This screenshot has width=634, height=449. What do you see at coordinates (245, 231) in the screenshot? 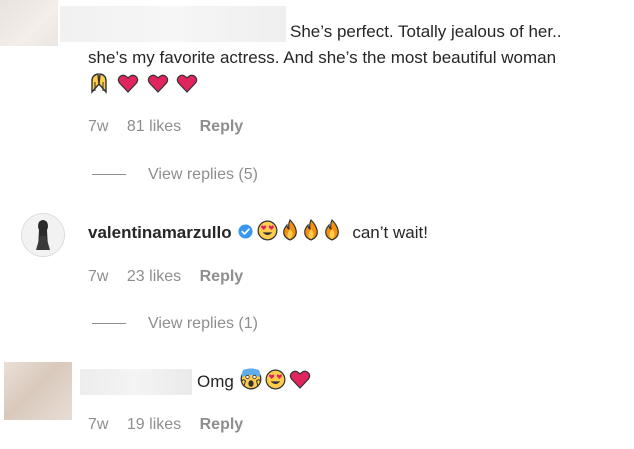
I see `verified-badge-icon` at bounding box center [245, 231].